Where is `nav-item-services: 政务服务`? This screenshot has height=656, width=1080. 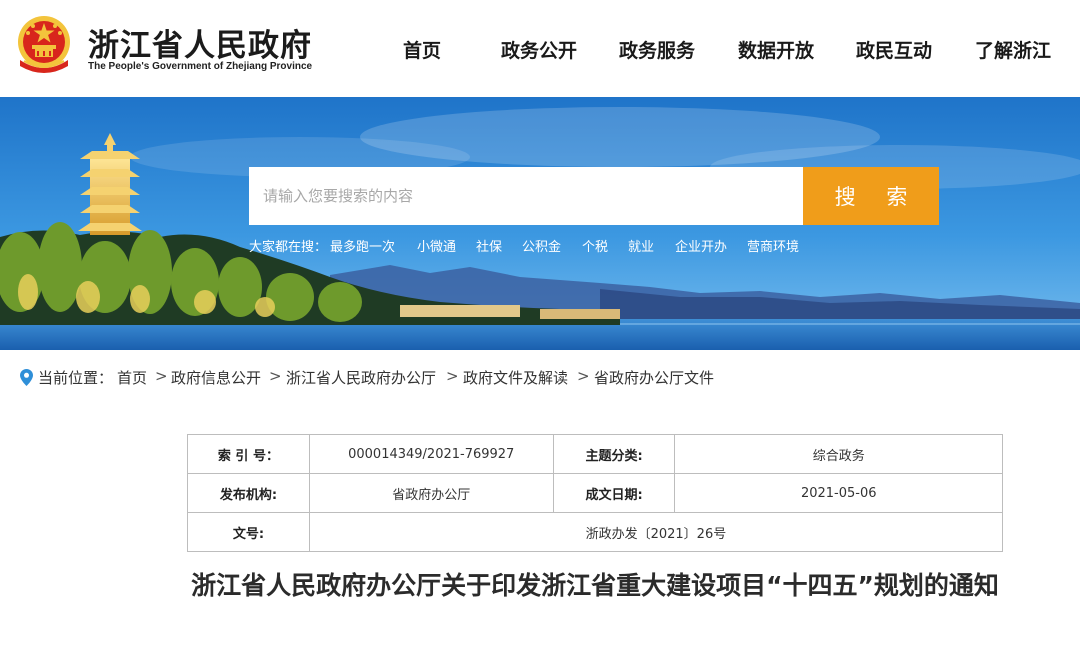 nav-item-services: 政务服务 is located at coordinates (657, 49).